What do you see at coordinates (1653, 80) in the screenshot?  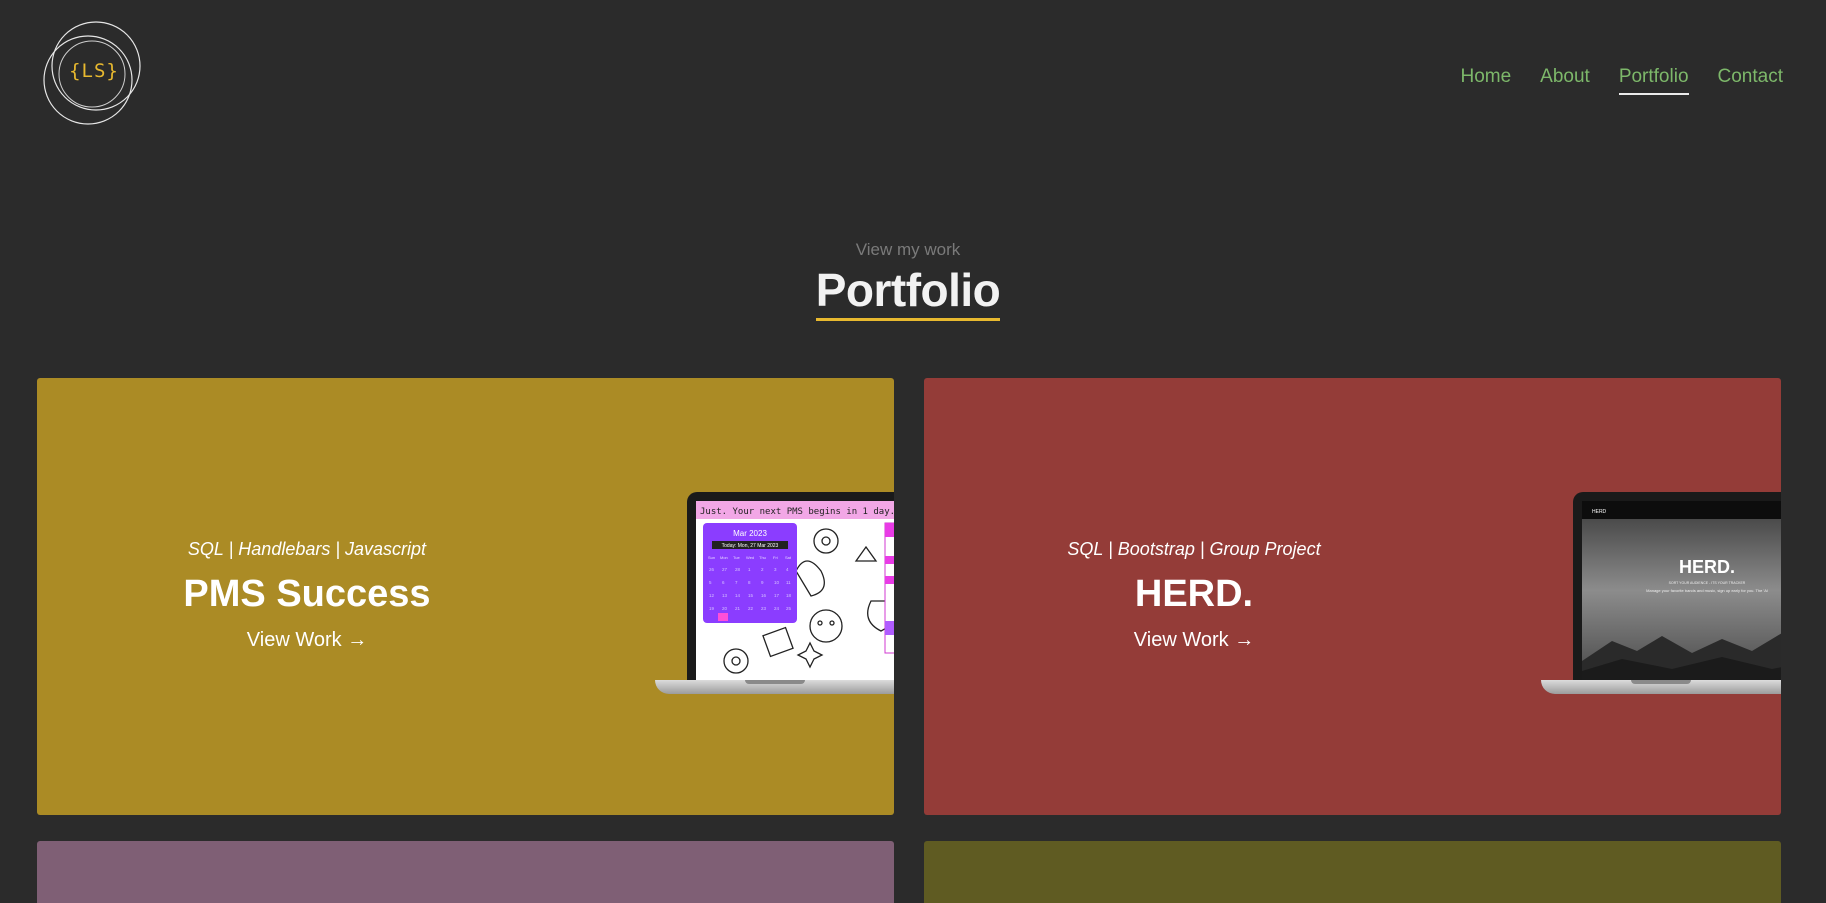 I see `nav-link-portfolio: Portfolio` at bounding box center [1653, 80].